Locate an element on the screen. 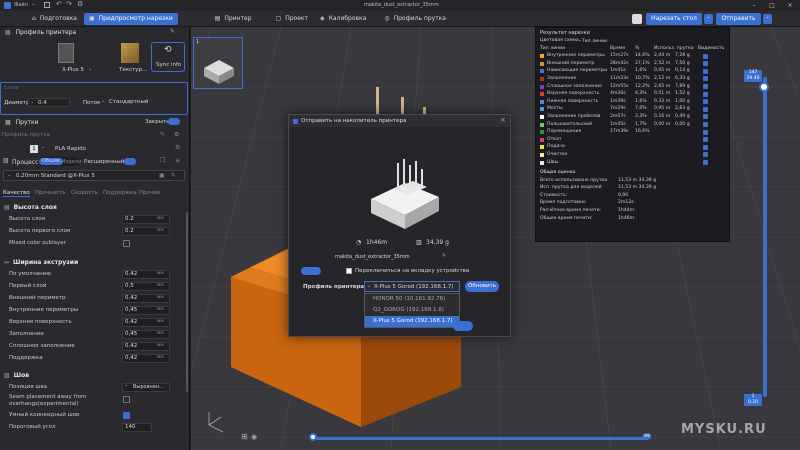 The height and width of the screenshot is (450, 800). sync-info-card: ⟲ Sync info is located at coordinates (168, 57).